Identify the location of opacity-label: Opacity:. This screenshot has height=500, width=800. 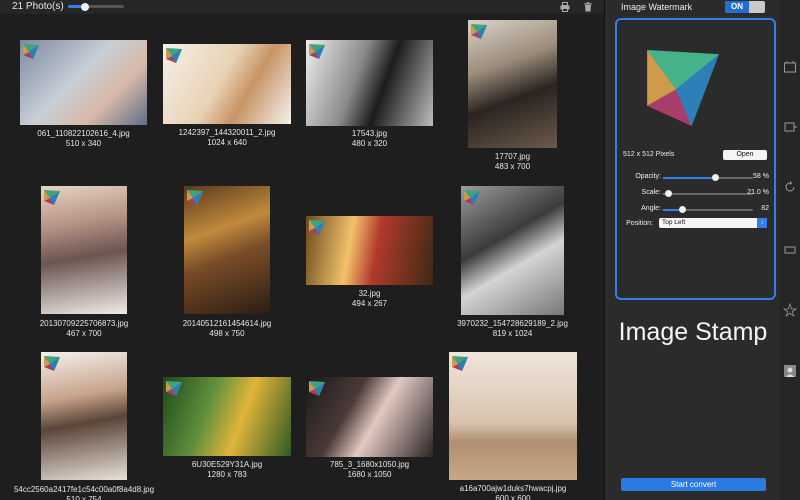
(648, 176).